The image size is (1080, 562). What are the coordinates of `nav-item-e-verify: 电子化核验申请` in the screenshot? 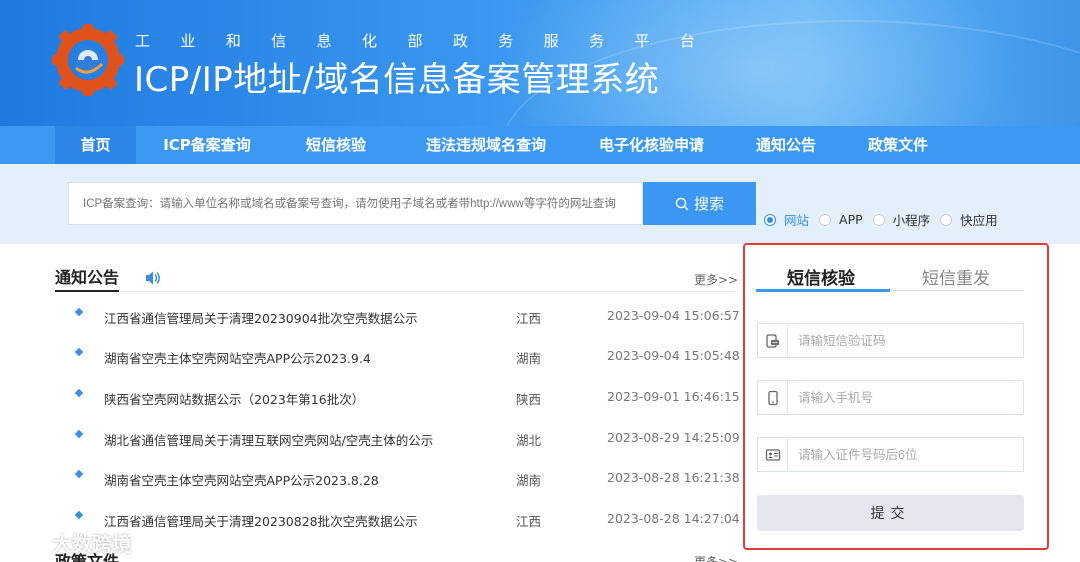 It's located at (651, 145).